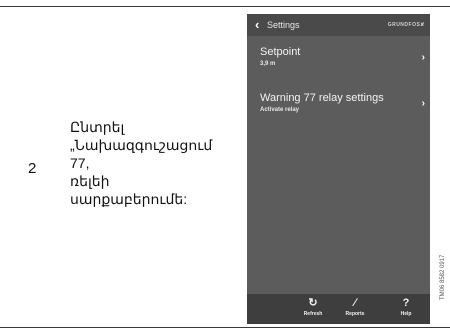 The height and width of the screenshot is (336, 450). What do you see at coordinates (225, 327) in the screenshot?
I see `bottom-rule` at bounding box center [225, 327].